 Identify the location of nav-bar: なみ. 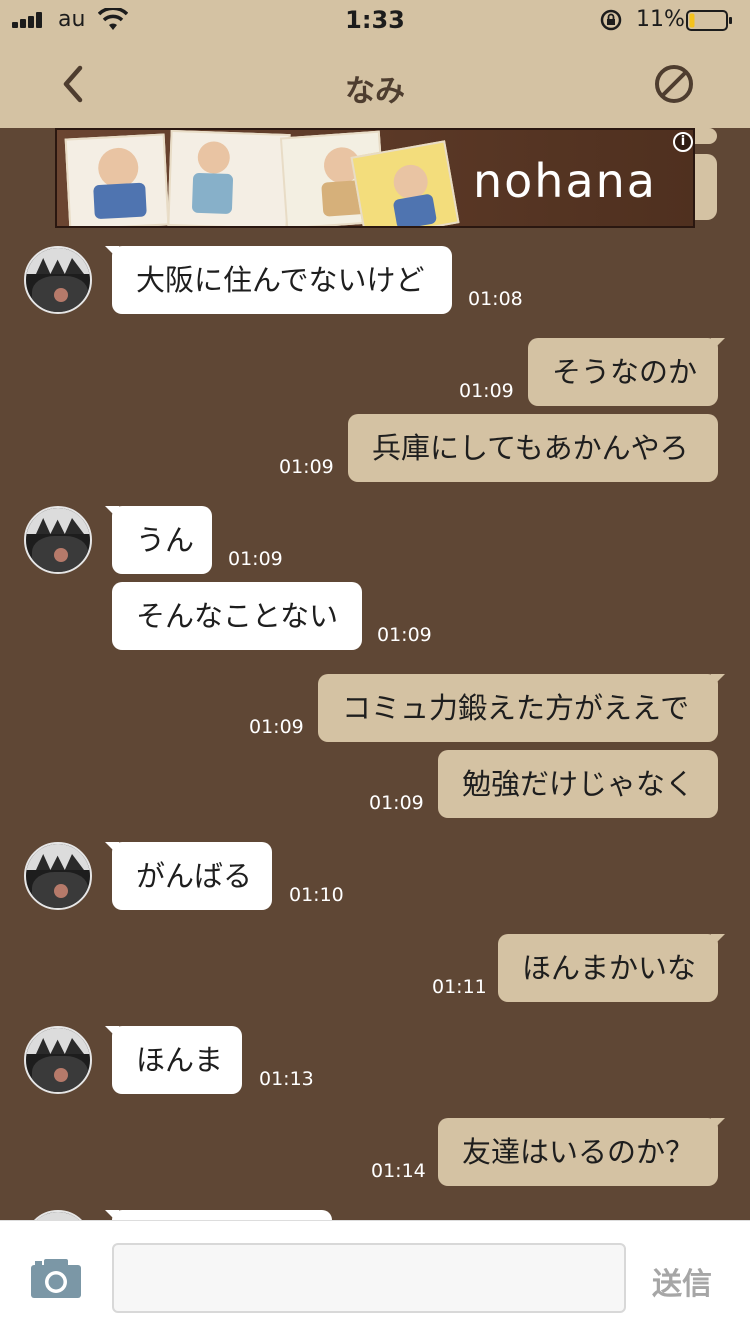
(375, 84).